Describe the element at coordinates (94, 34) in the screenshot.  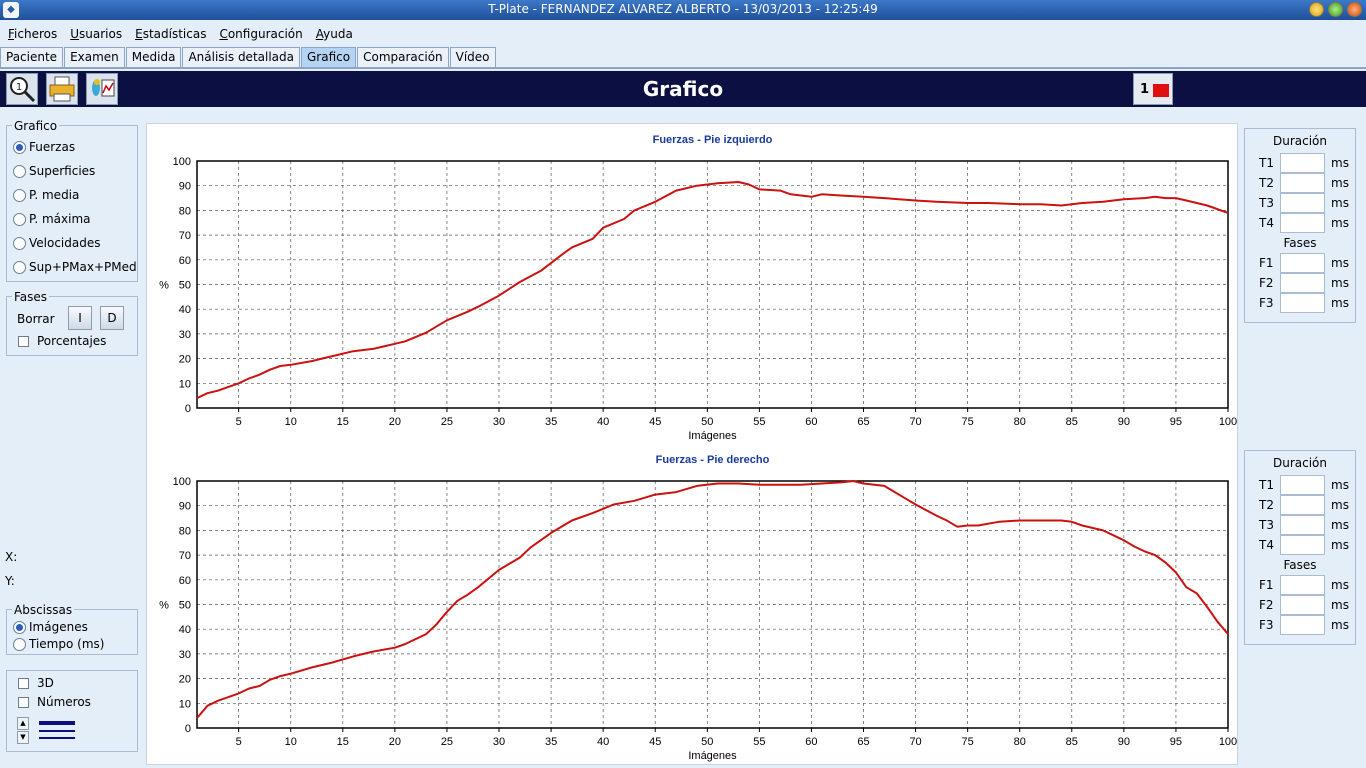
I see `menu-usuarios: Usuarios` at that location.